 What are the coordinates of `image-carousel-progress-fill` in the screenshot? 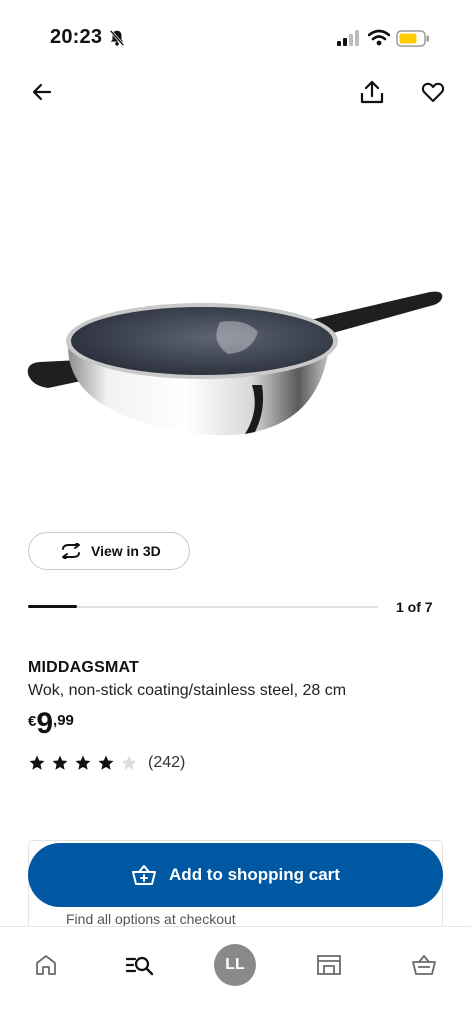 It's located at (52, 606).